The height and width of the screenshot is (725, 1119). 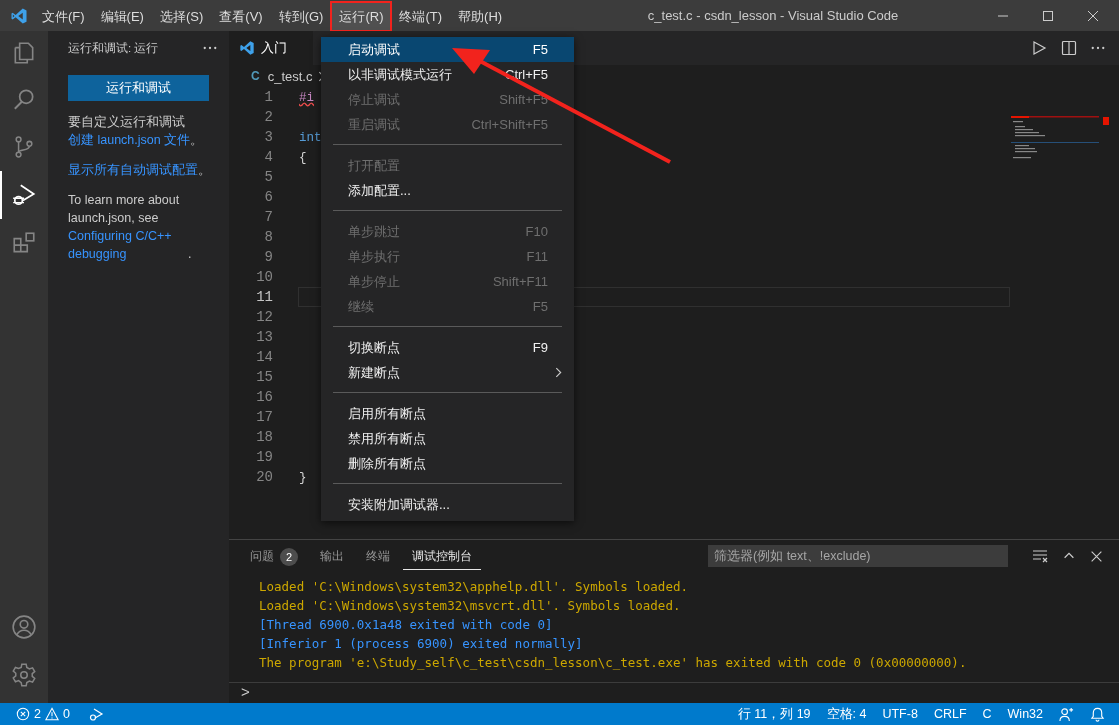 I want to click on help-text: 要自定义运行和调试 创建 launch.json 文件。, so click(x=136, y=131).